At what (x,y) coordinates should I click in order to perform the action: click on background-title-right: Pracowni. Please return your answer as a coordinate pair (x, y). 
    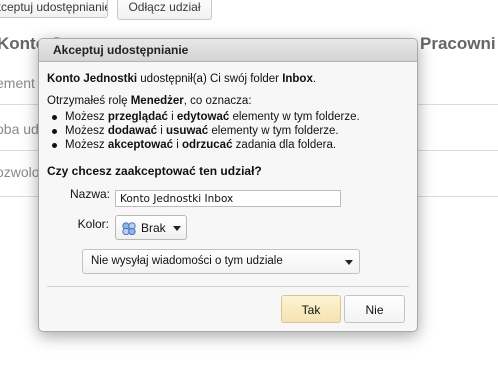
    Looking at the image, I should click on (458, 43).